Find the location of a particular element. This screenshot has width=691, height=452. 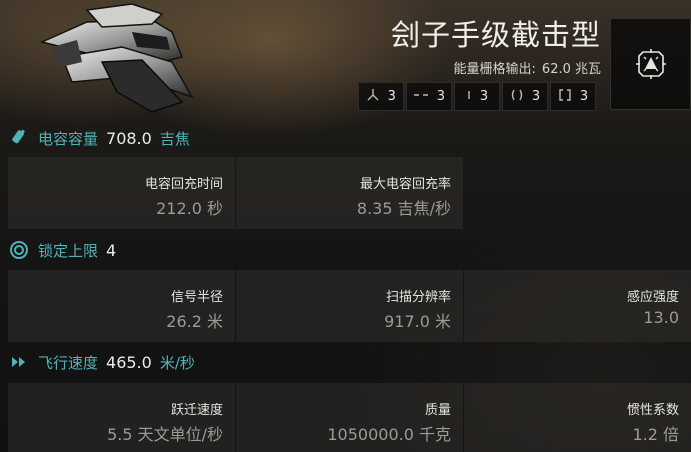

subsystem-slot-icon is located at coordinates (565, 96).